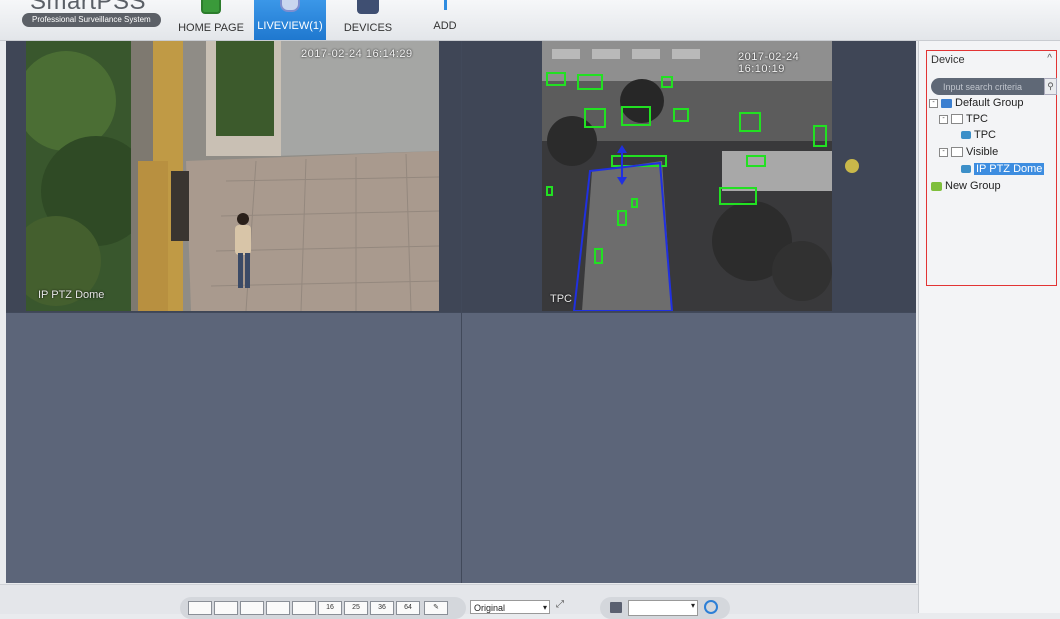 This screenshot has width=1060, height=619. What do you see at coordinates (445, 6) in the screenshot?
I see `add-icon` at bounding box center [445, 6].